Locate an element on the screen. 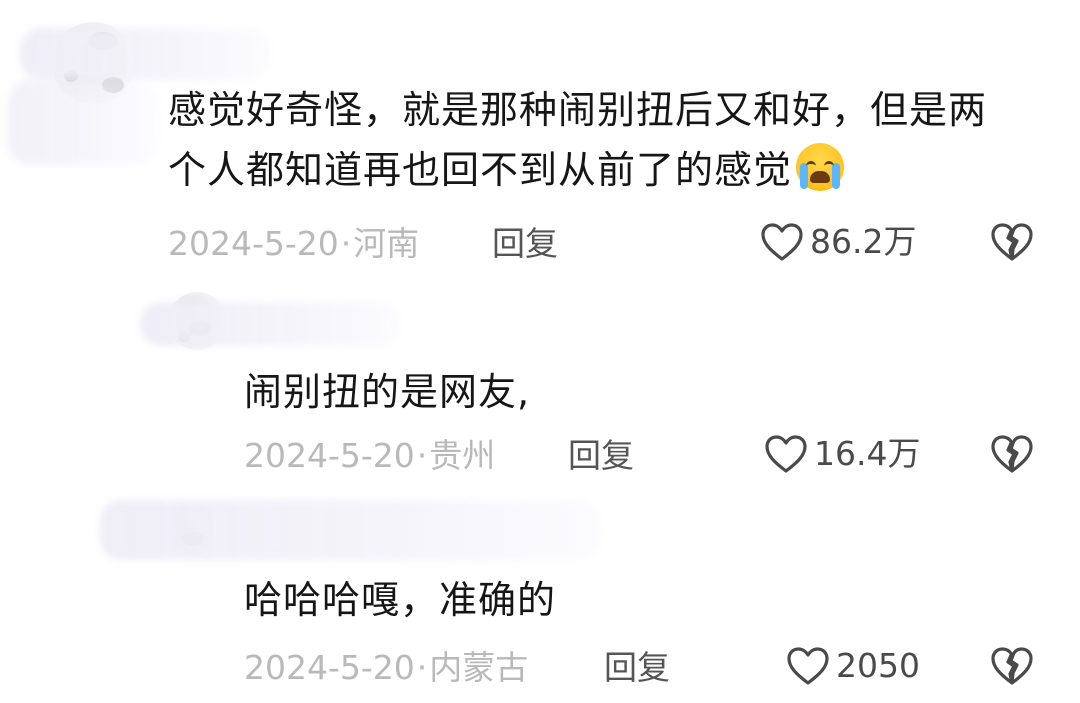 Image resolution: width=1080 pixels, height=703 pixels. comment-location: 贵州 is located at coordinates (462, 455).